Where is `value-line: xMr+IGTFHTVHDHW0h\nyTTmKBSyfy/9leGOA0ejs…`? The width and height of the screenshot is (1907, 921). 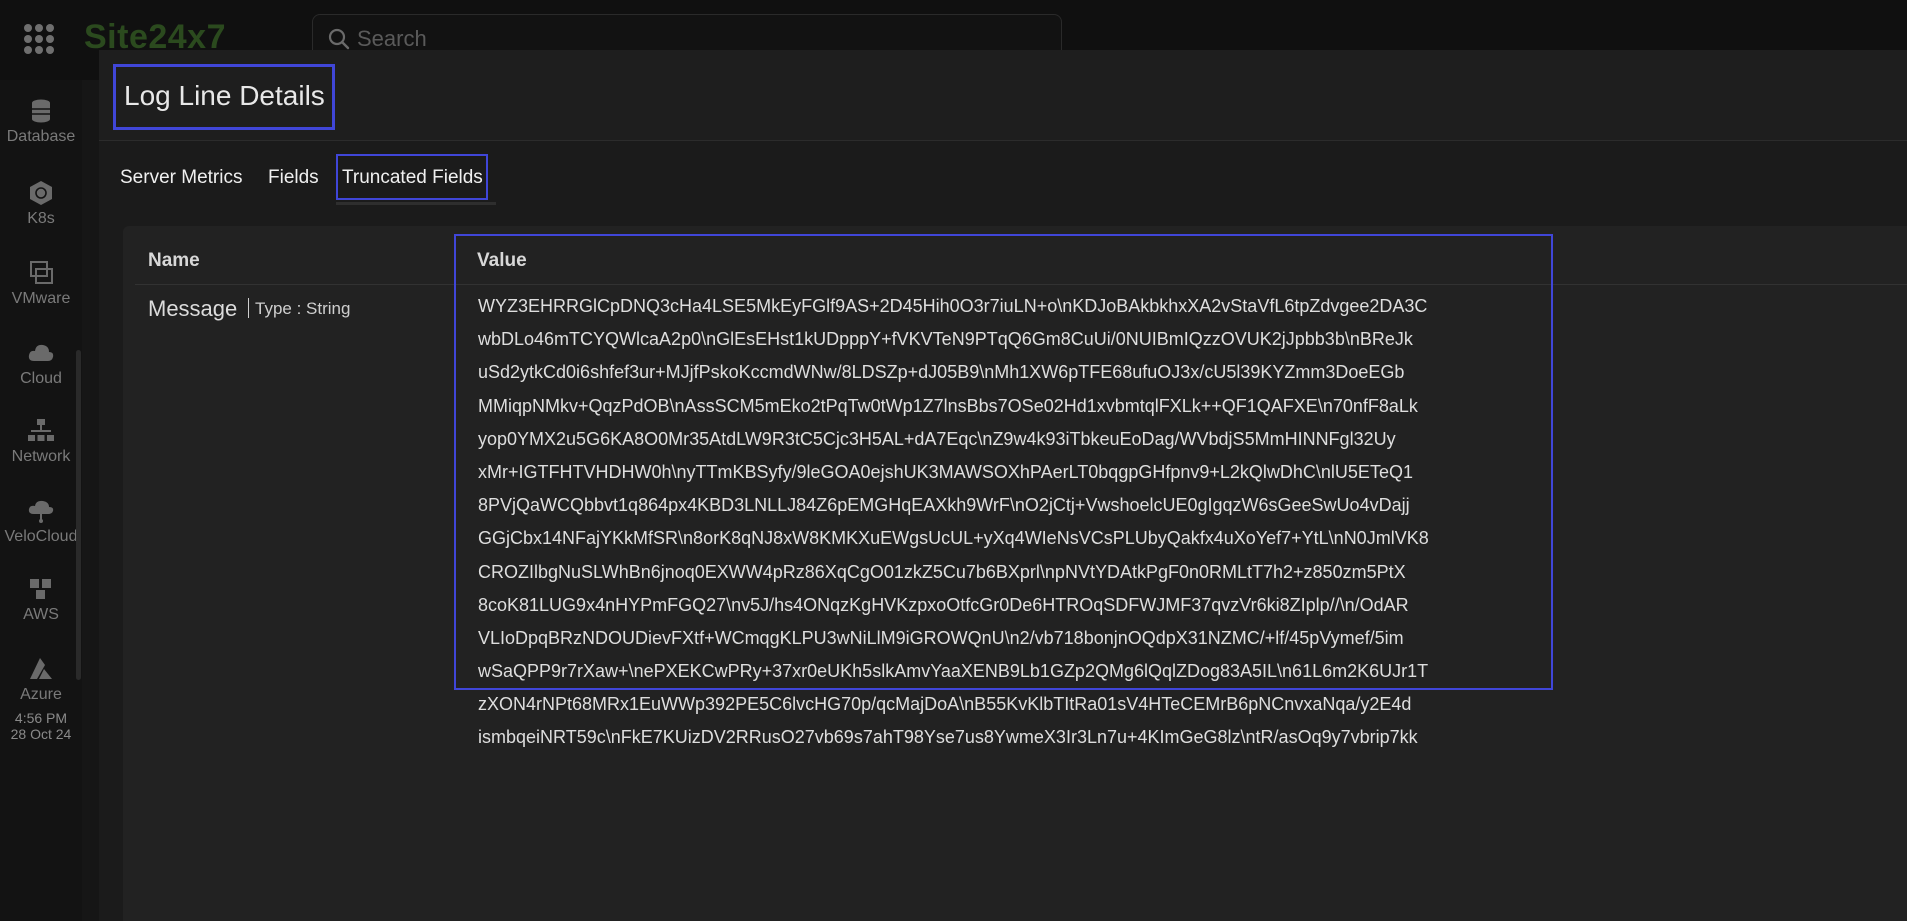 value-line: xMr+IGTFHTVHDHW0h\nyTTmKBSyfy/9leGOA0ejs… is located at coordinates (945, 471).